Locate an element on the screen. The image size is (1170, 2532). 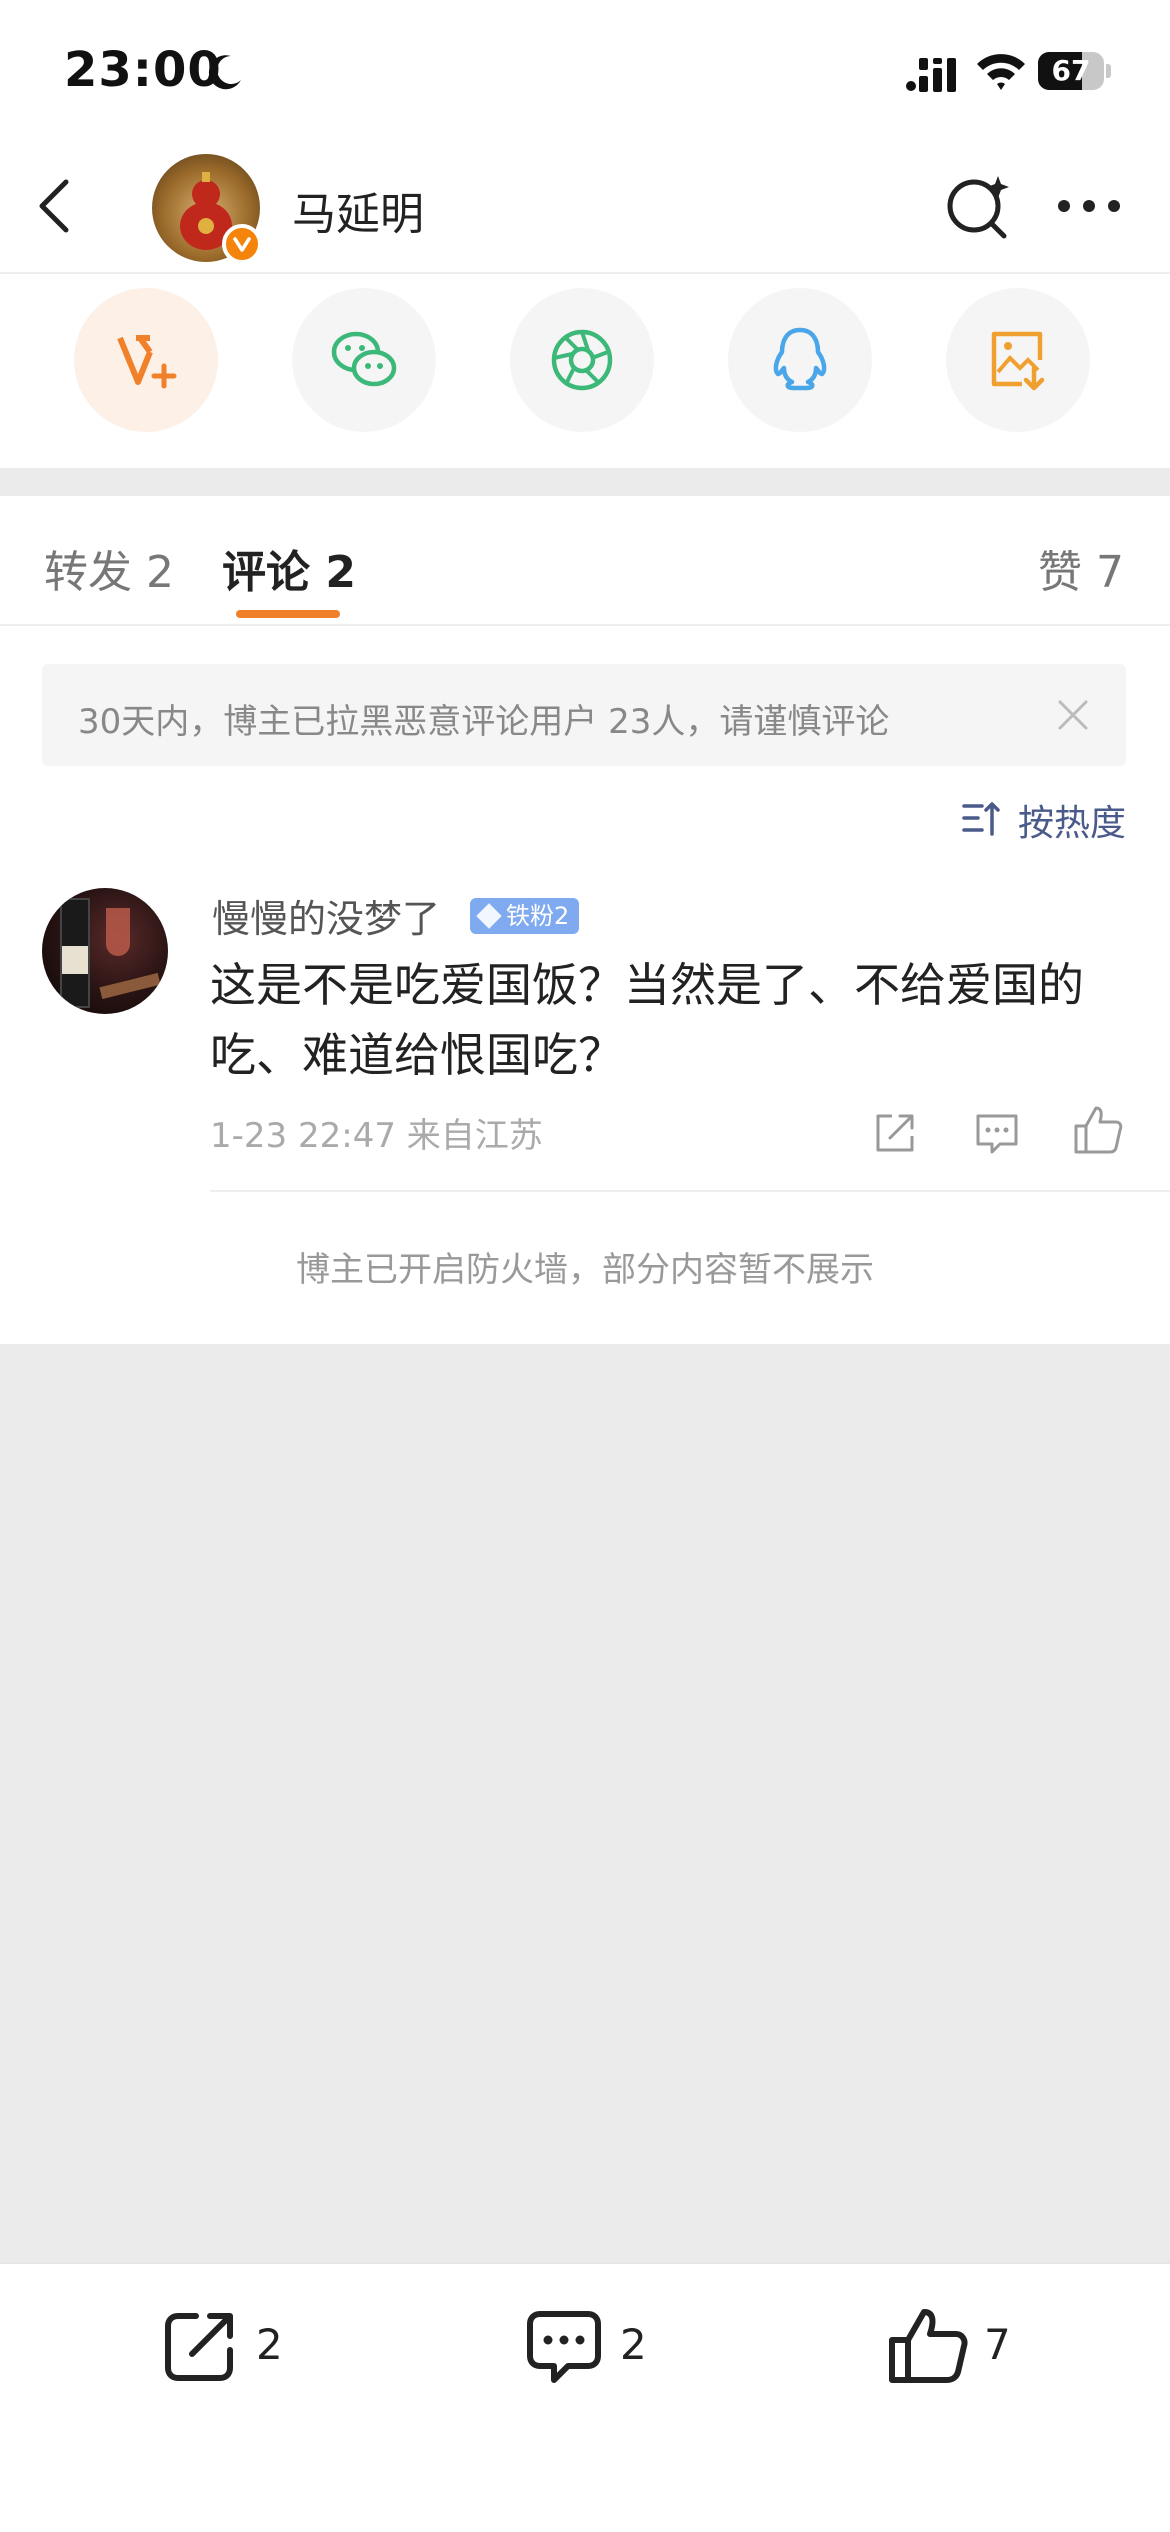
firewall-notice: 博主已开启防火墙，部分内容暂不展示 is located at coordinates (585, 1270).